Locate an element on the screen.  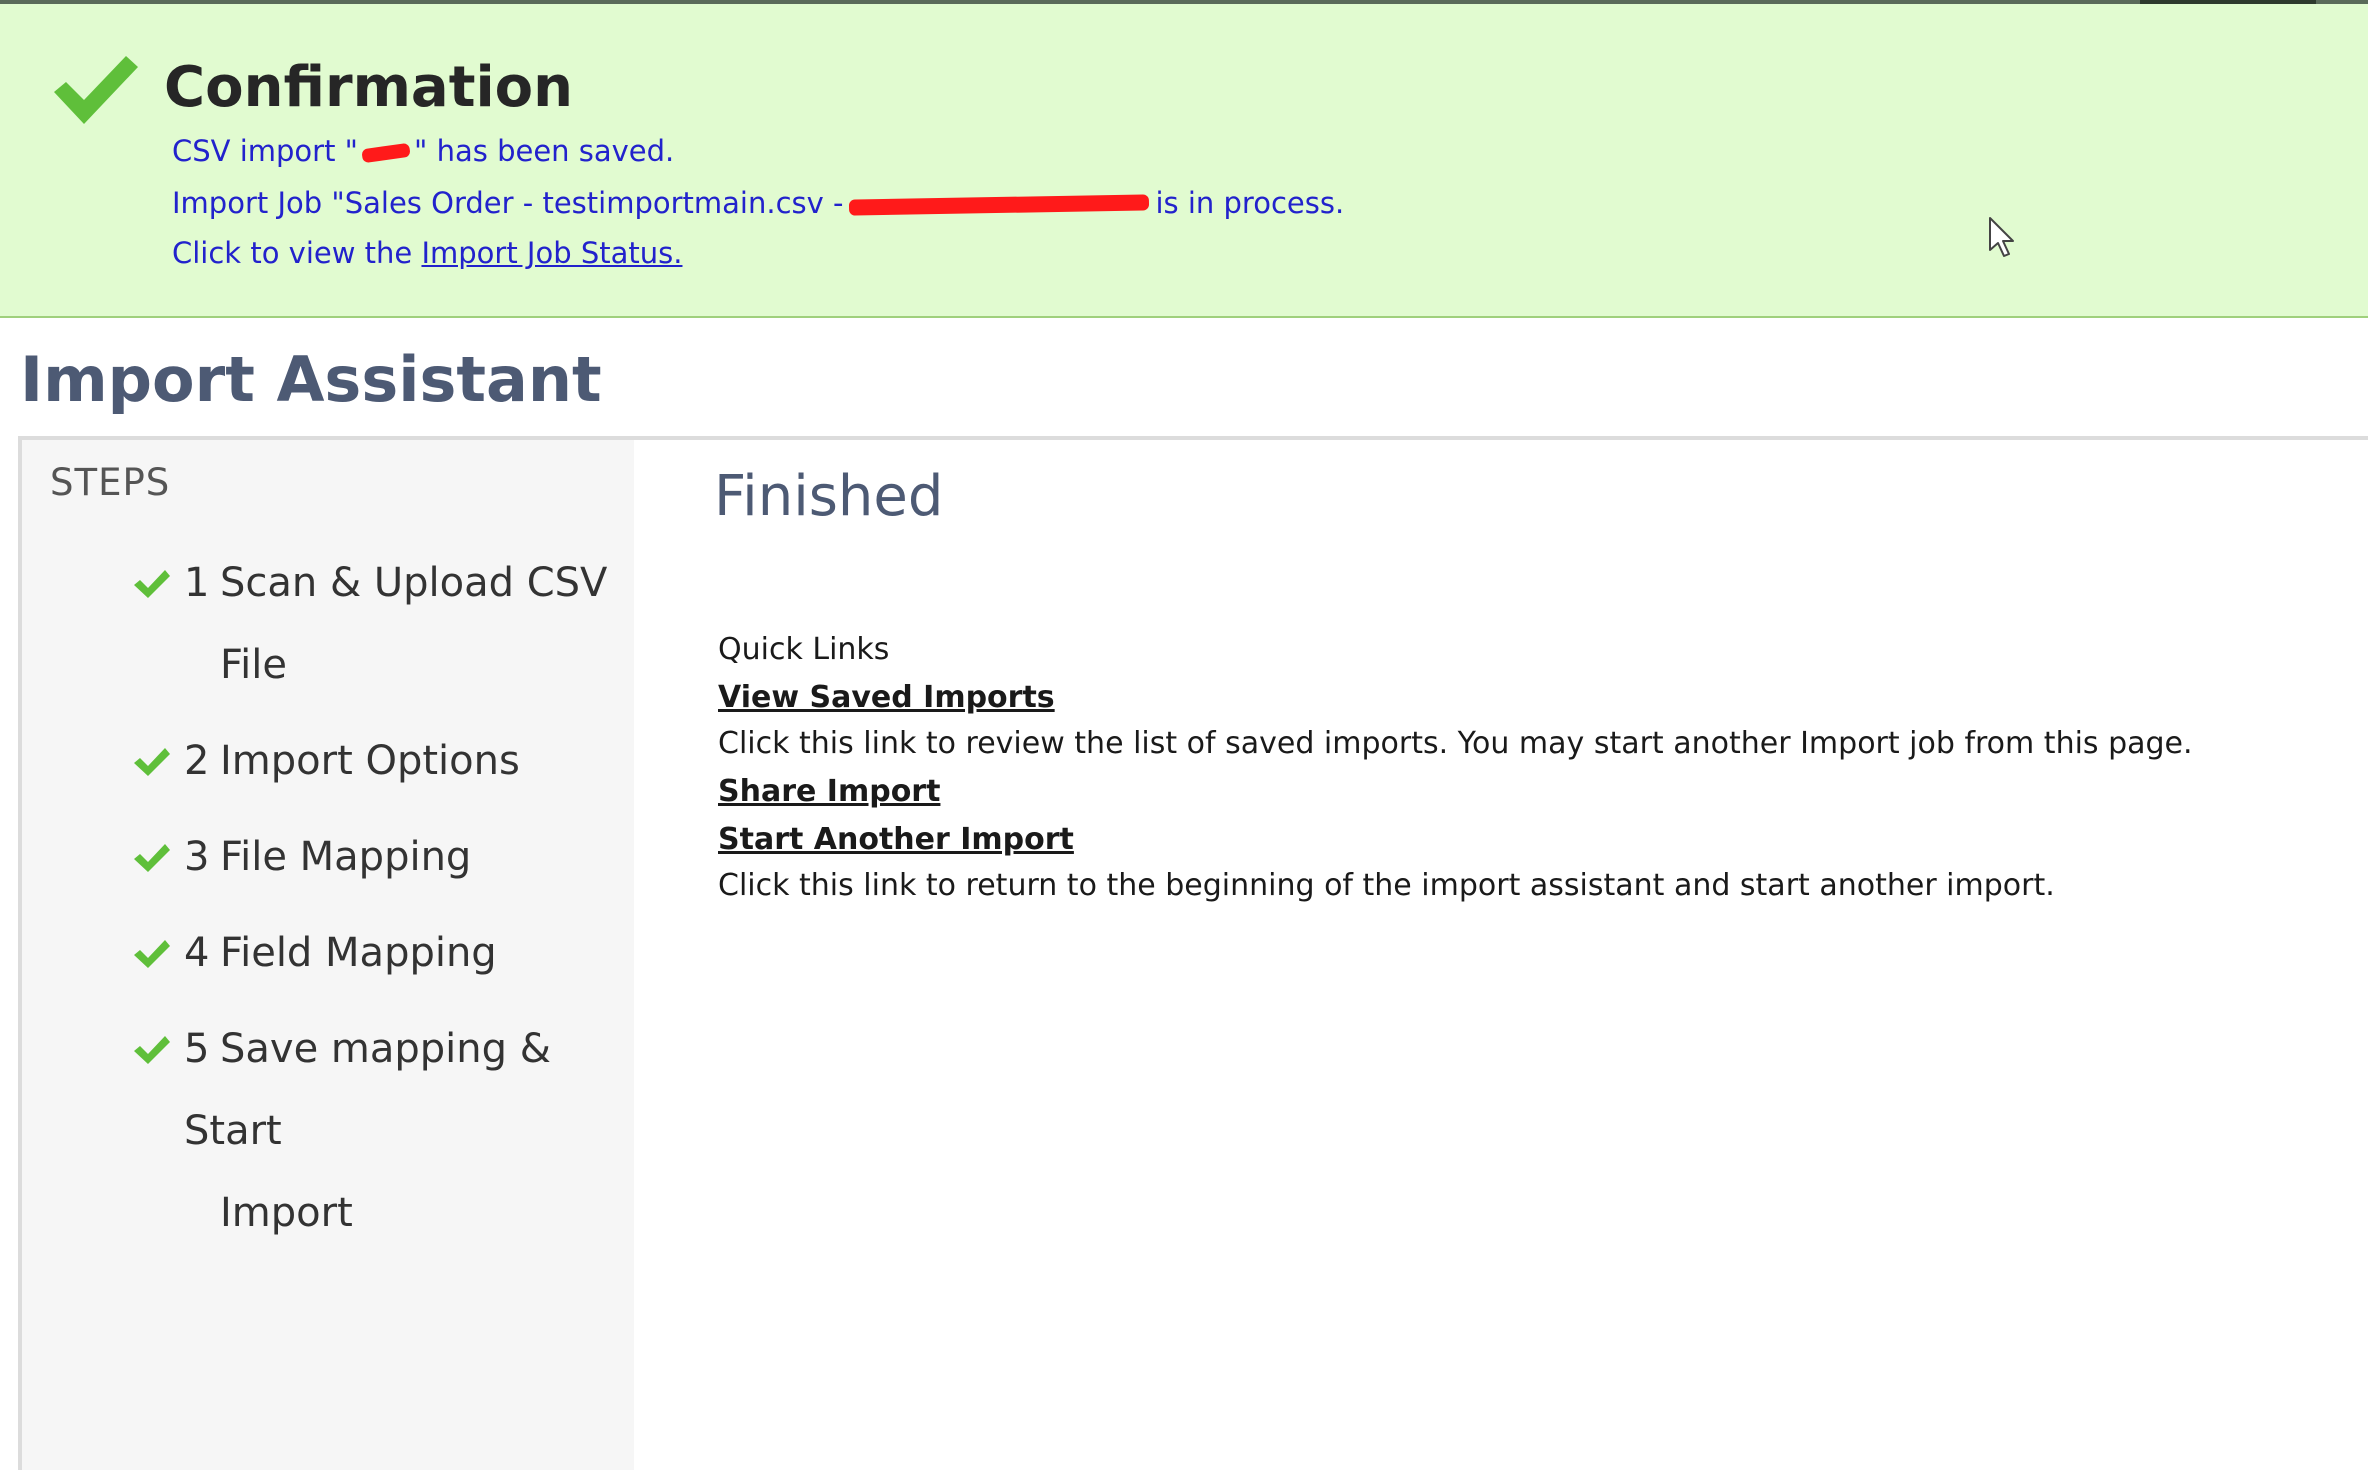
page-title: Import Assistant is located at coordinates (311, 379).